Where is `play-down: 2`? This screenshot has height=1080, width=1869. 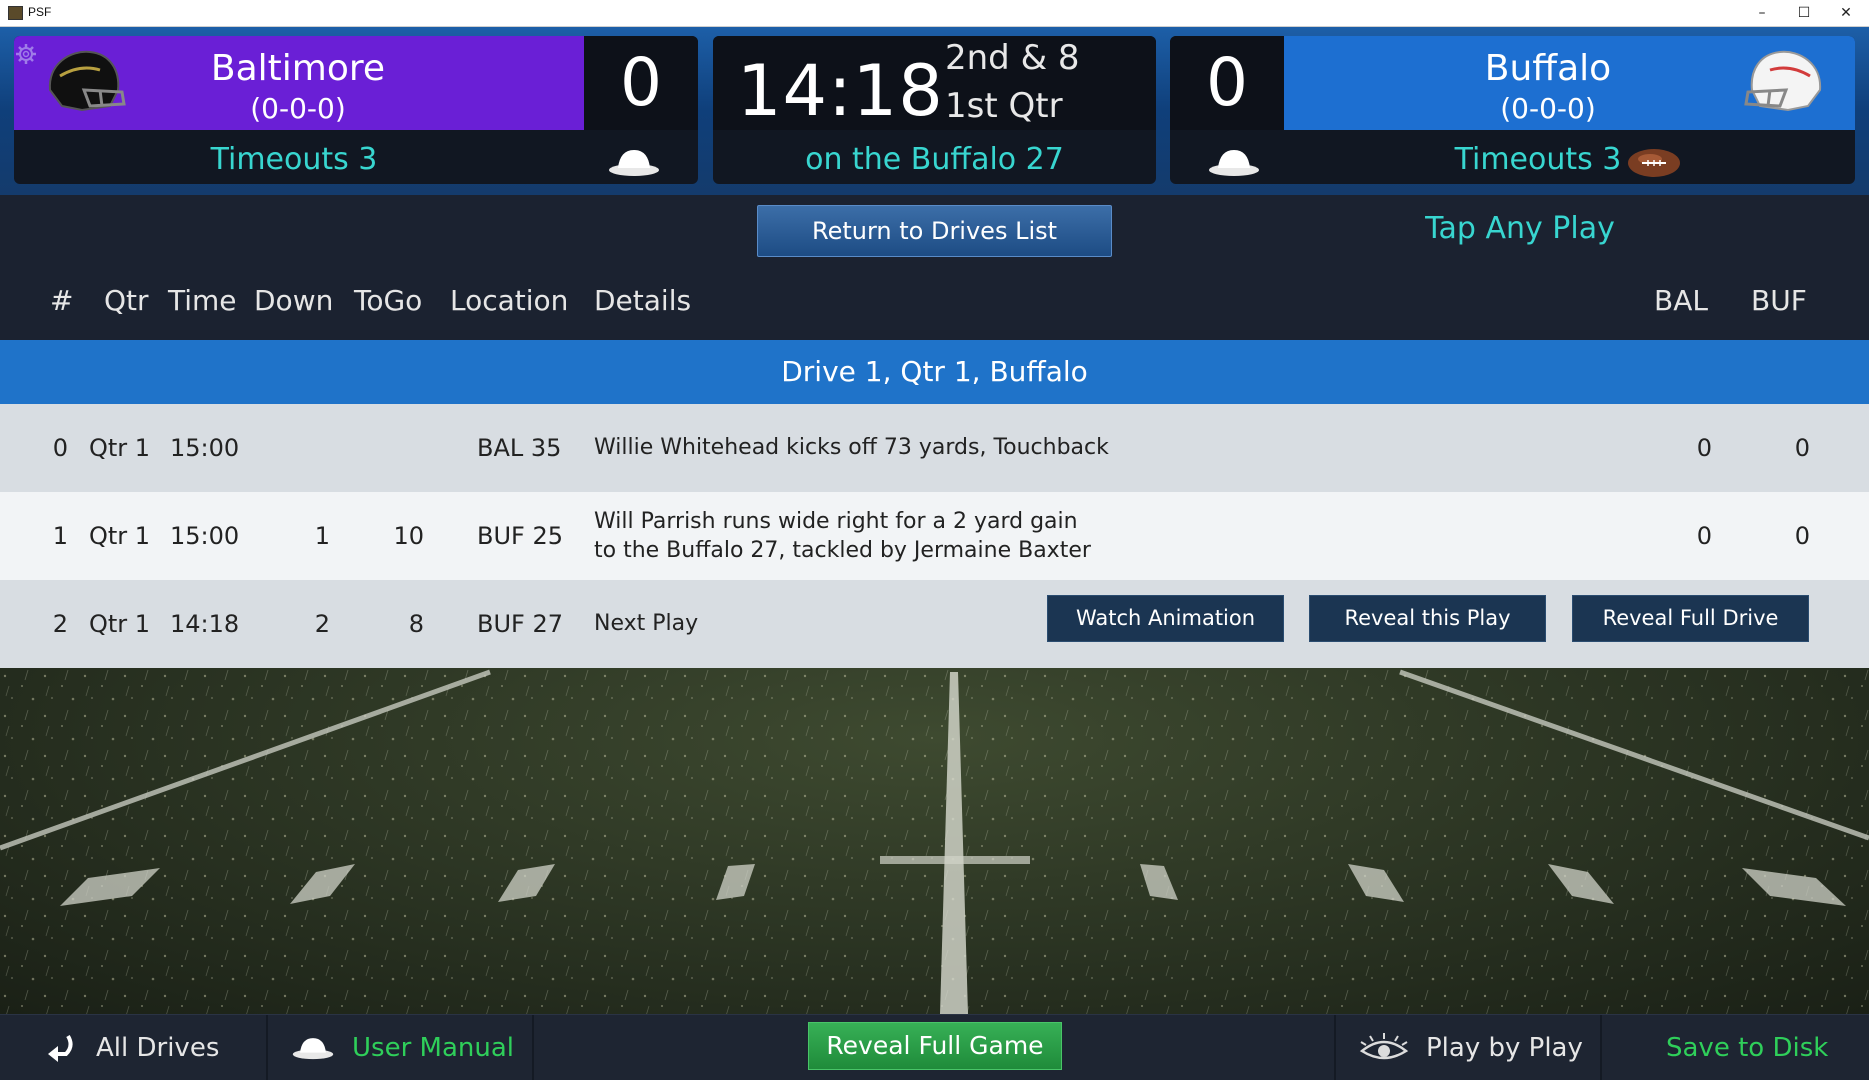
play-down: 2 is located at coordinates (322, 624).